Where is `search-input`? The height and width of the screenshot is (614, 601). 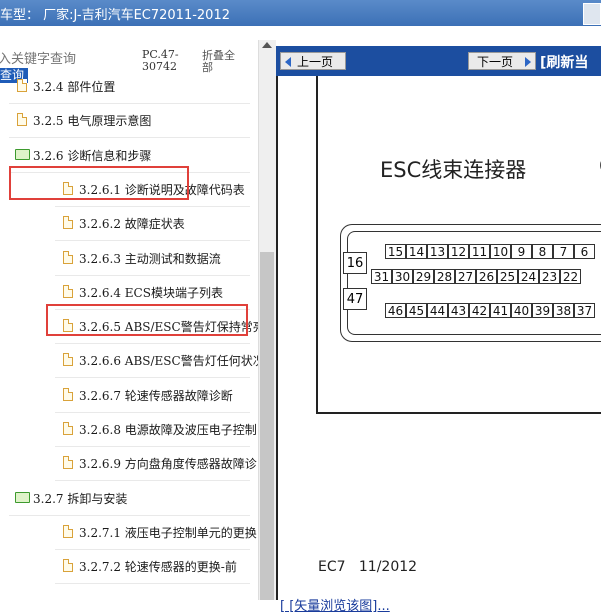 search-input is located at coordinates (63, 59).